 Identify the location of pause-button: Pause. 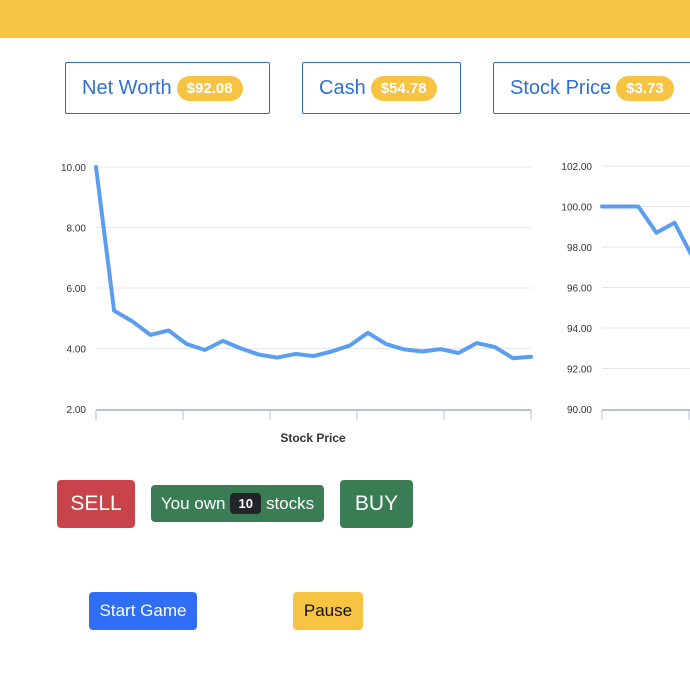
(328, 611).